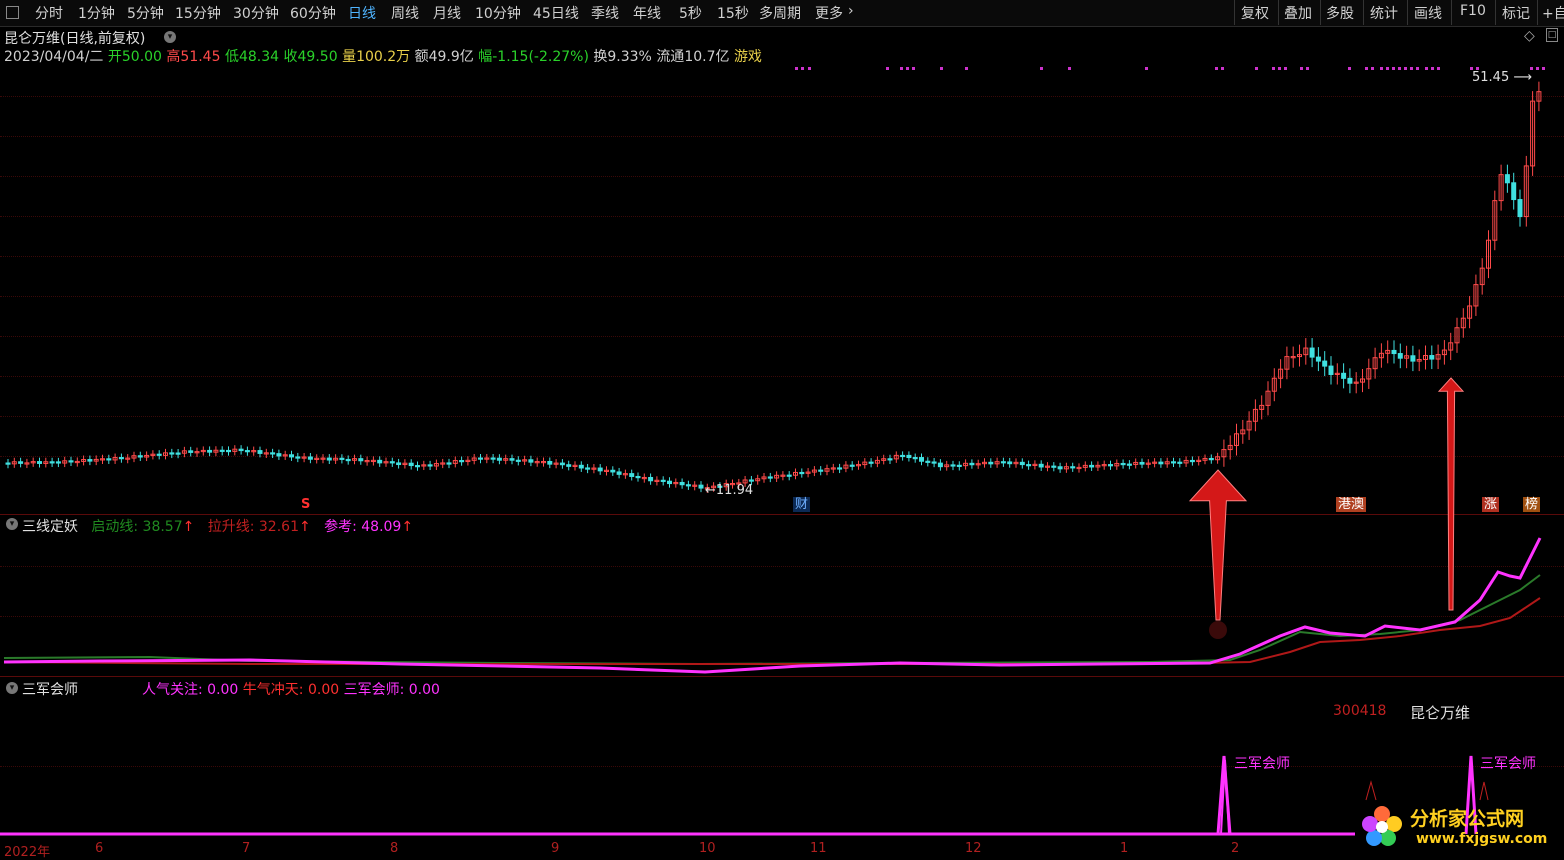  What do you see at coordinates (1262, 764) in the screenshot?
I see `signal-label-1: 三军会师` at bounding box center [1262, 764].